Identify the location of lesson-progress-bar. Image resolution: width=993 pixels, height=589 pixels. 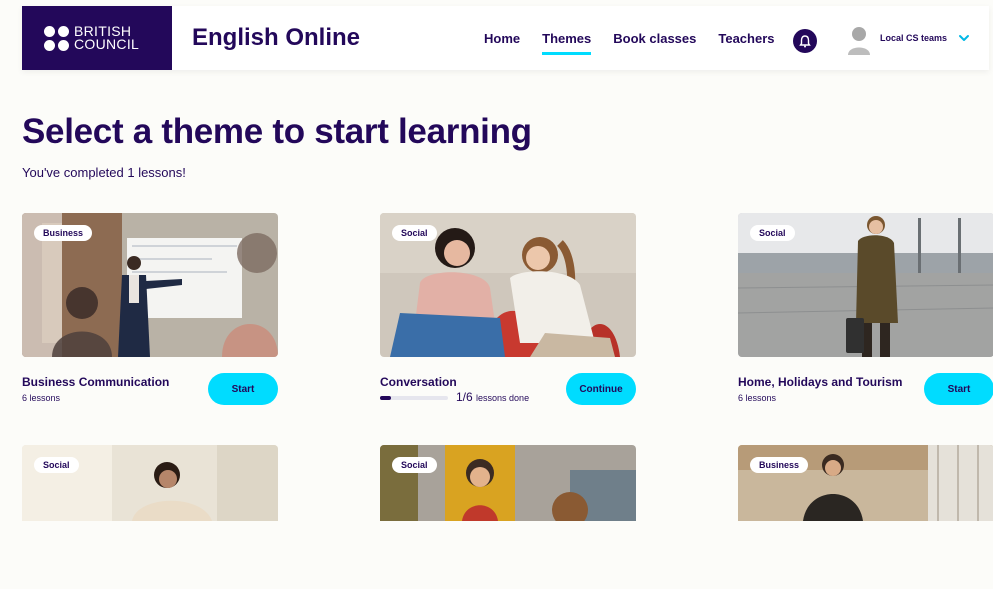
(414, 398).